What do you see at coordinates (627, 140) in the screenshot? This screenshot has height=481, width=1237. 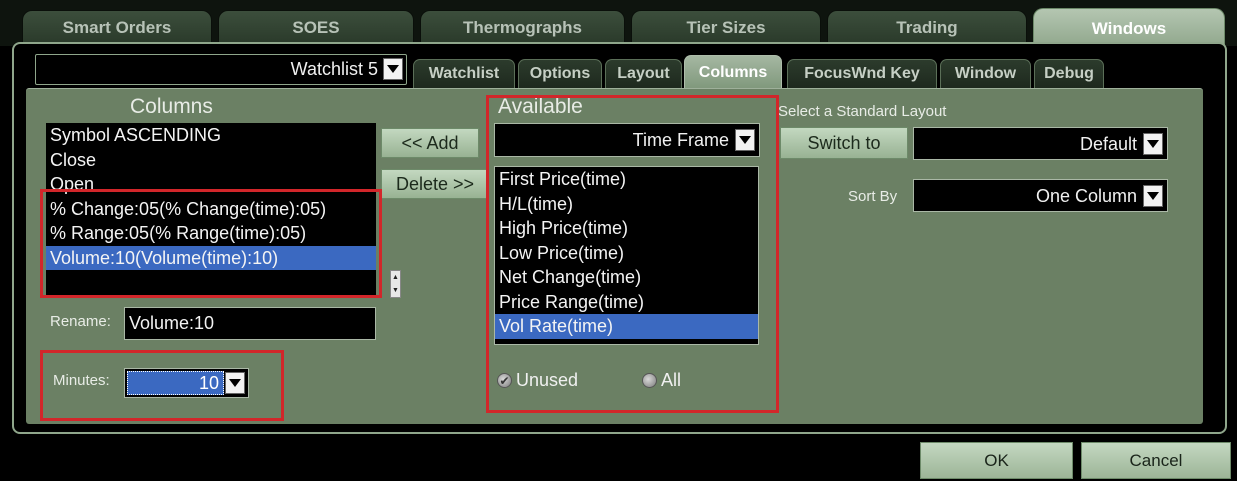 I see `available-filter-select: Time Frame` at bounding box center [627, 140].